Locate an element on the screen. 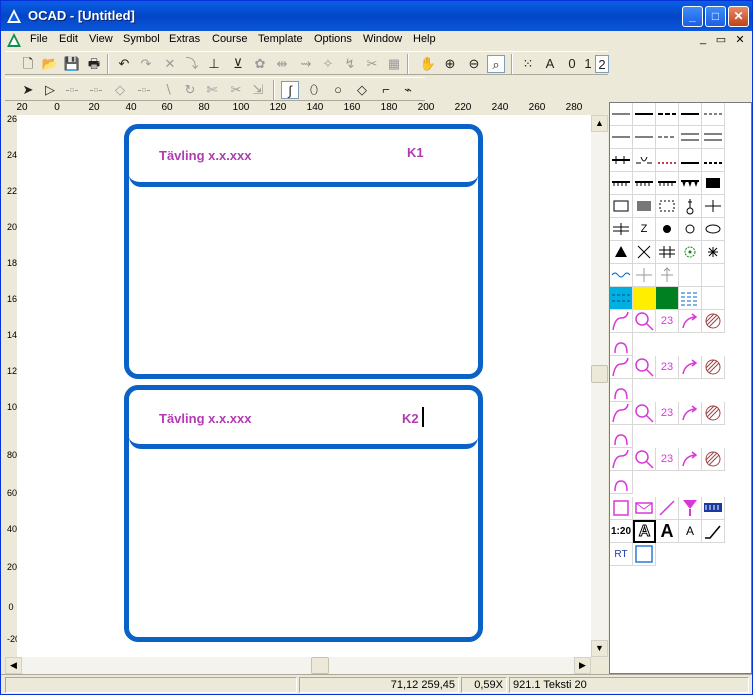 The height and width of the screenshot is (695, 753). symbol-text-a-outline-icon: A is located at coordinates (644, 531).